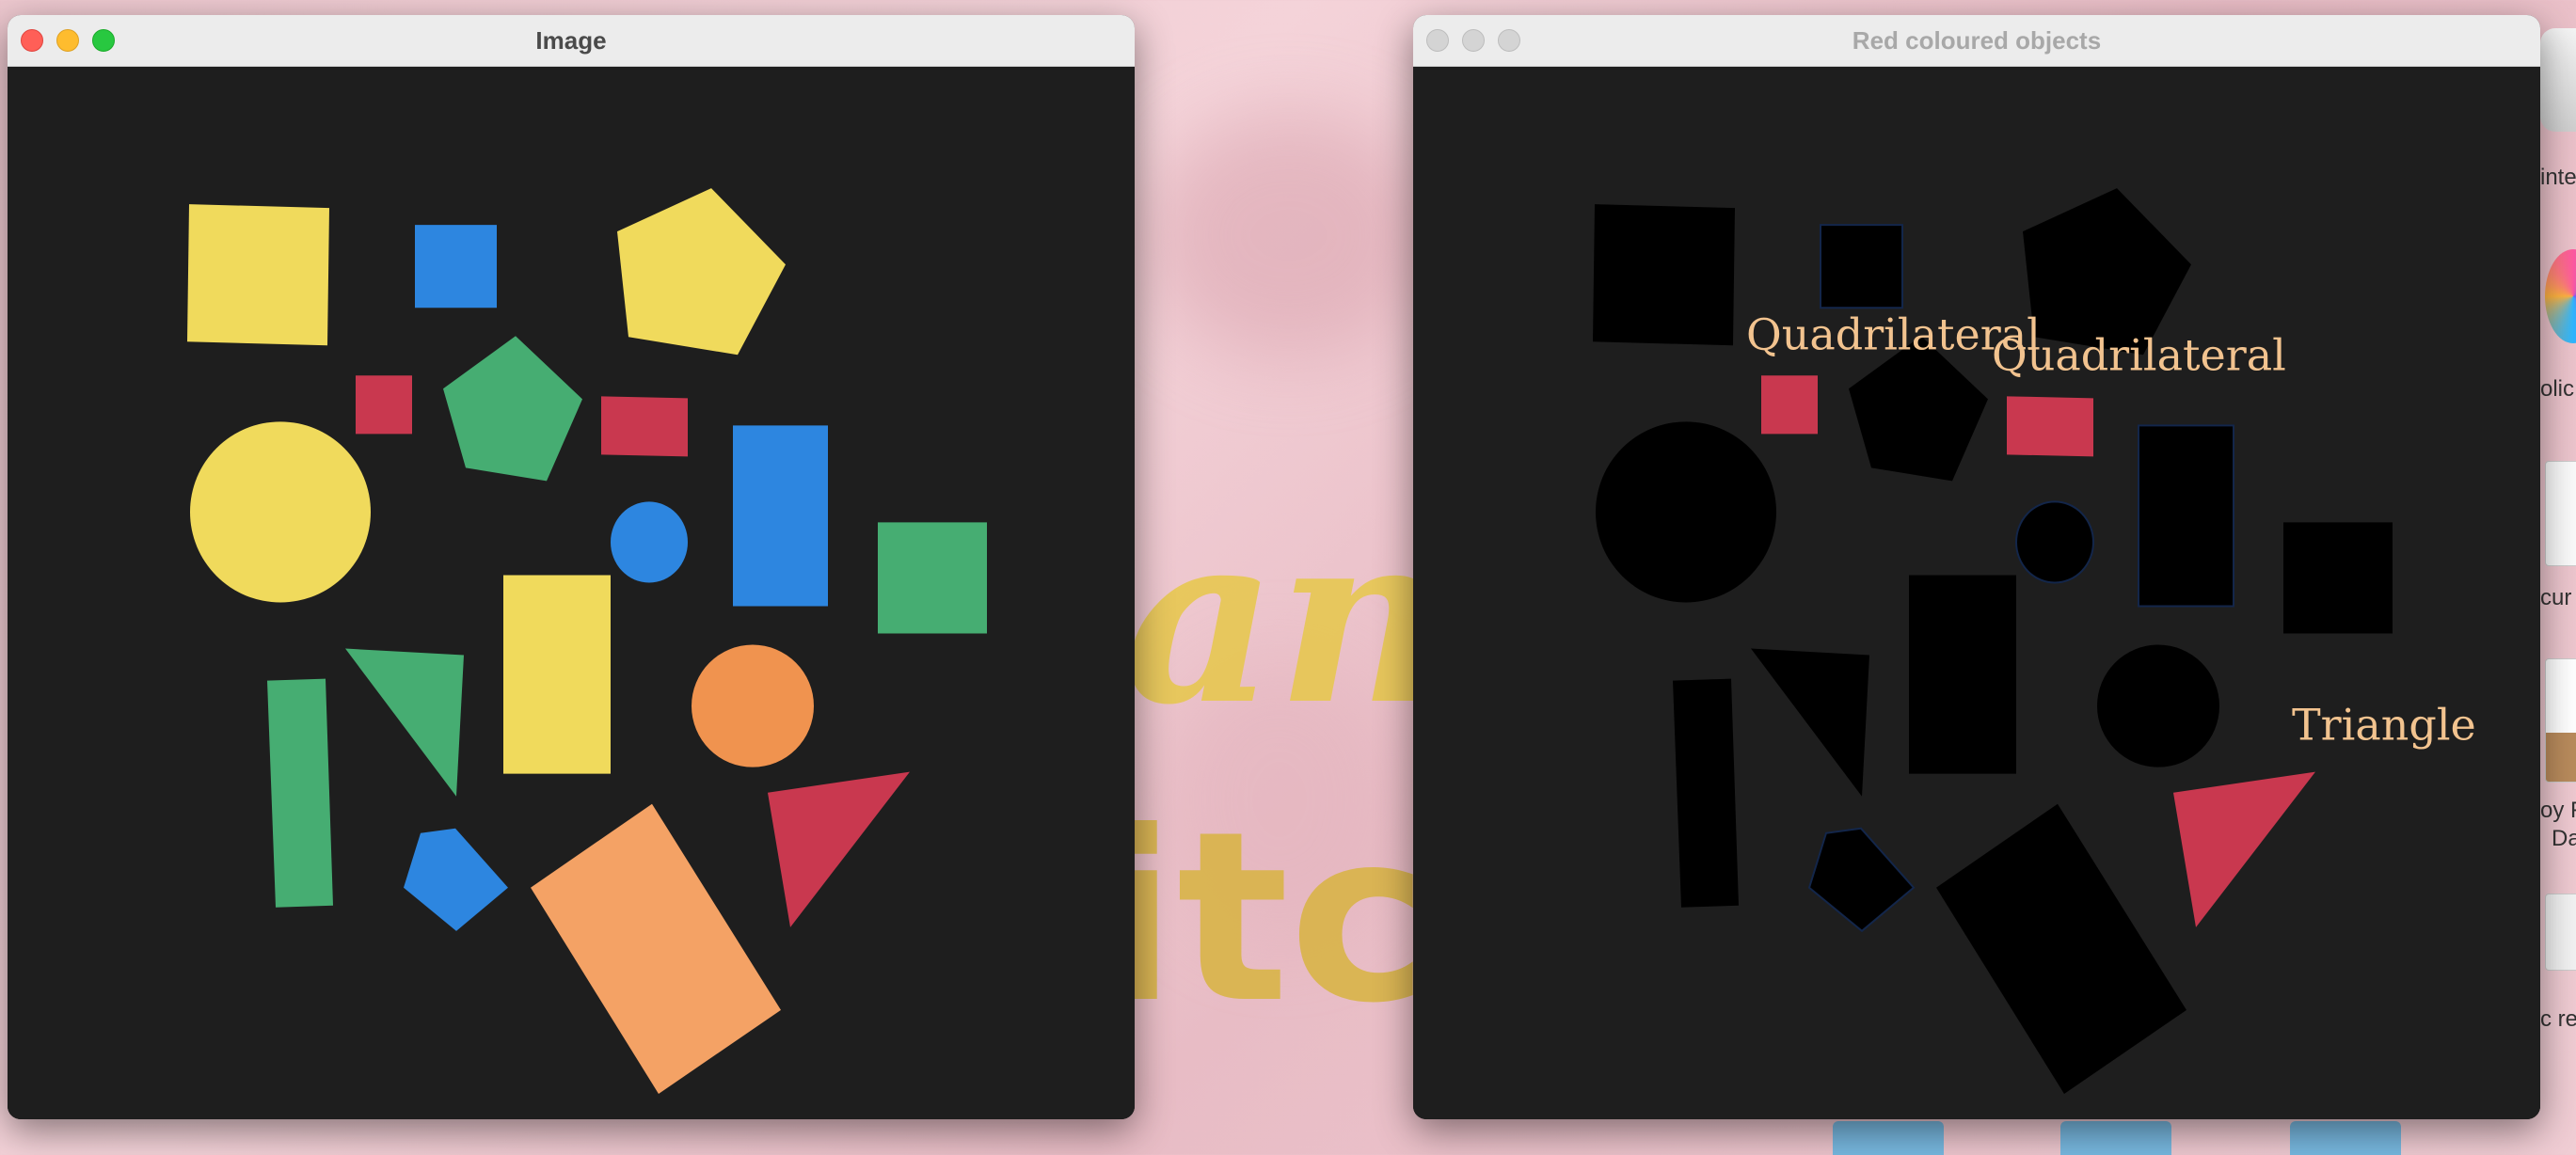 The image size is (2576, 1155). I want to click on window-titlebar: Image, so click(572, 41).